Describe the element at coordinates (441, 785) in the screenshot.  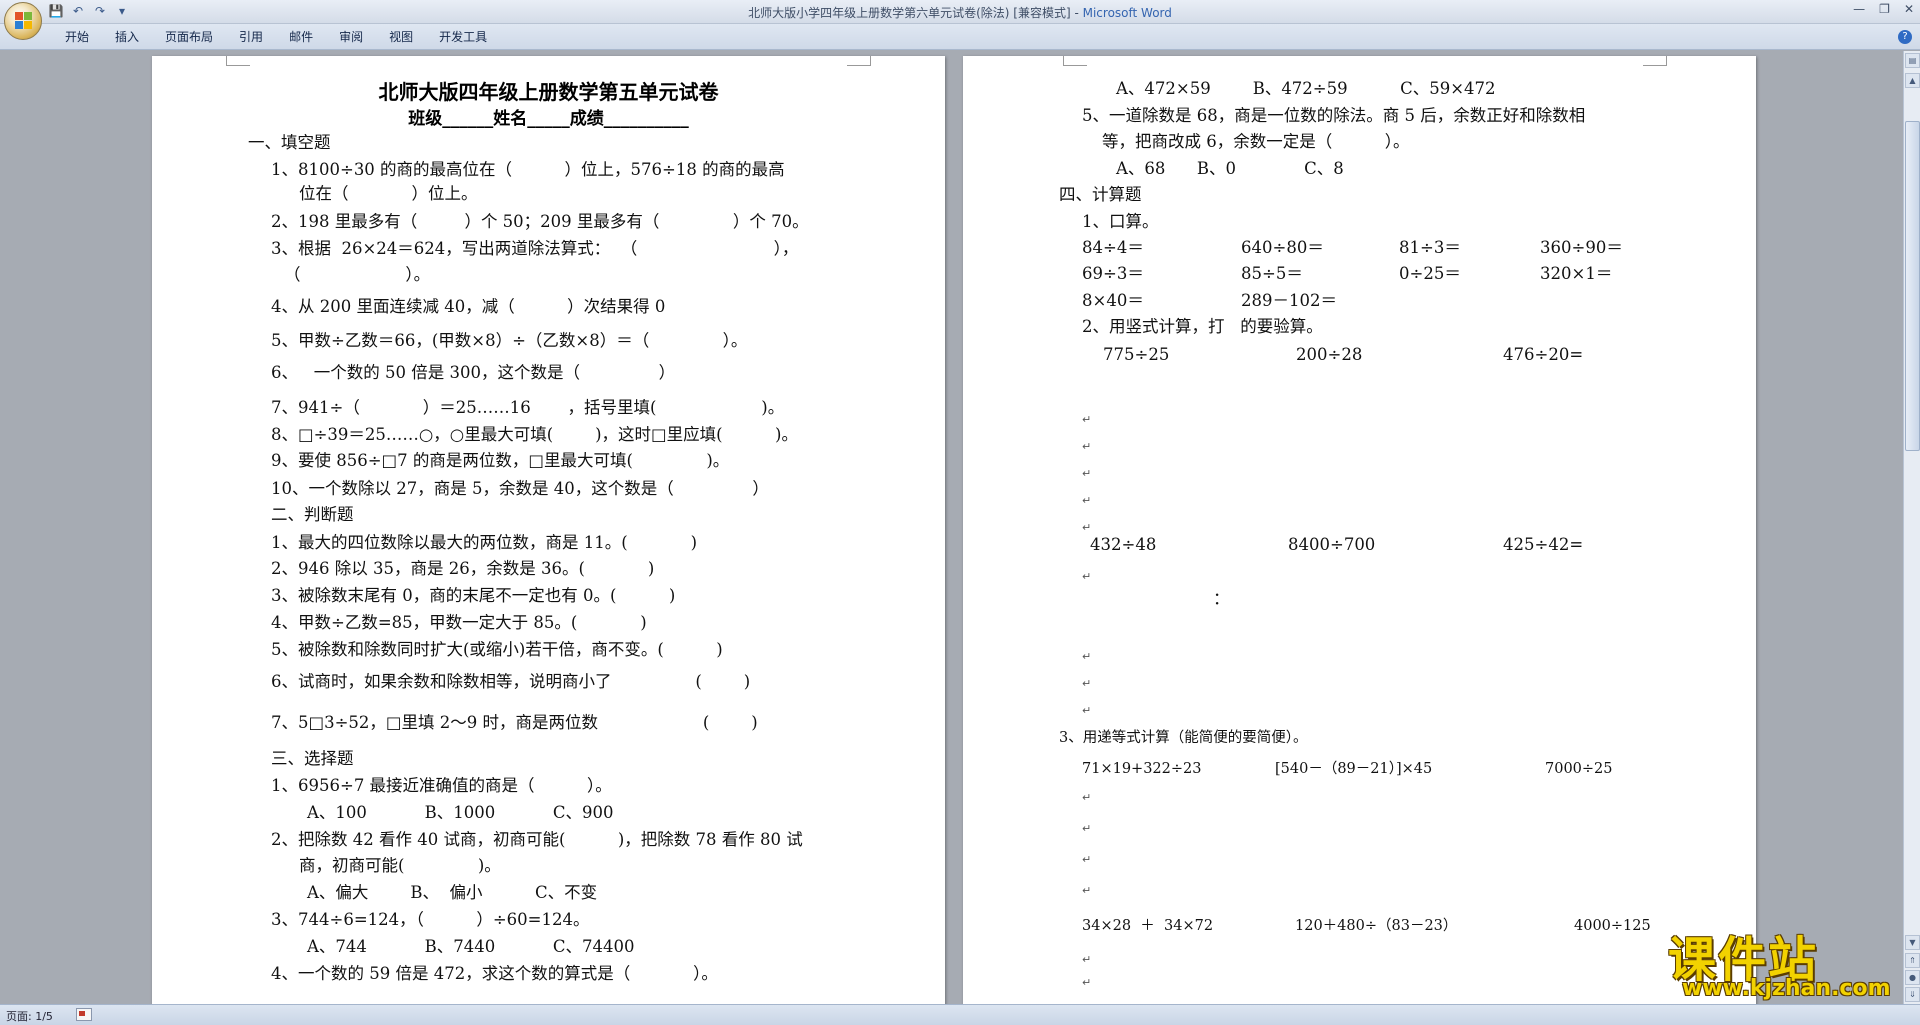
I see `question-line: 1、6956÷7 最接近准确值的商是（ ）。` at that location.